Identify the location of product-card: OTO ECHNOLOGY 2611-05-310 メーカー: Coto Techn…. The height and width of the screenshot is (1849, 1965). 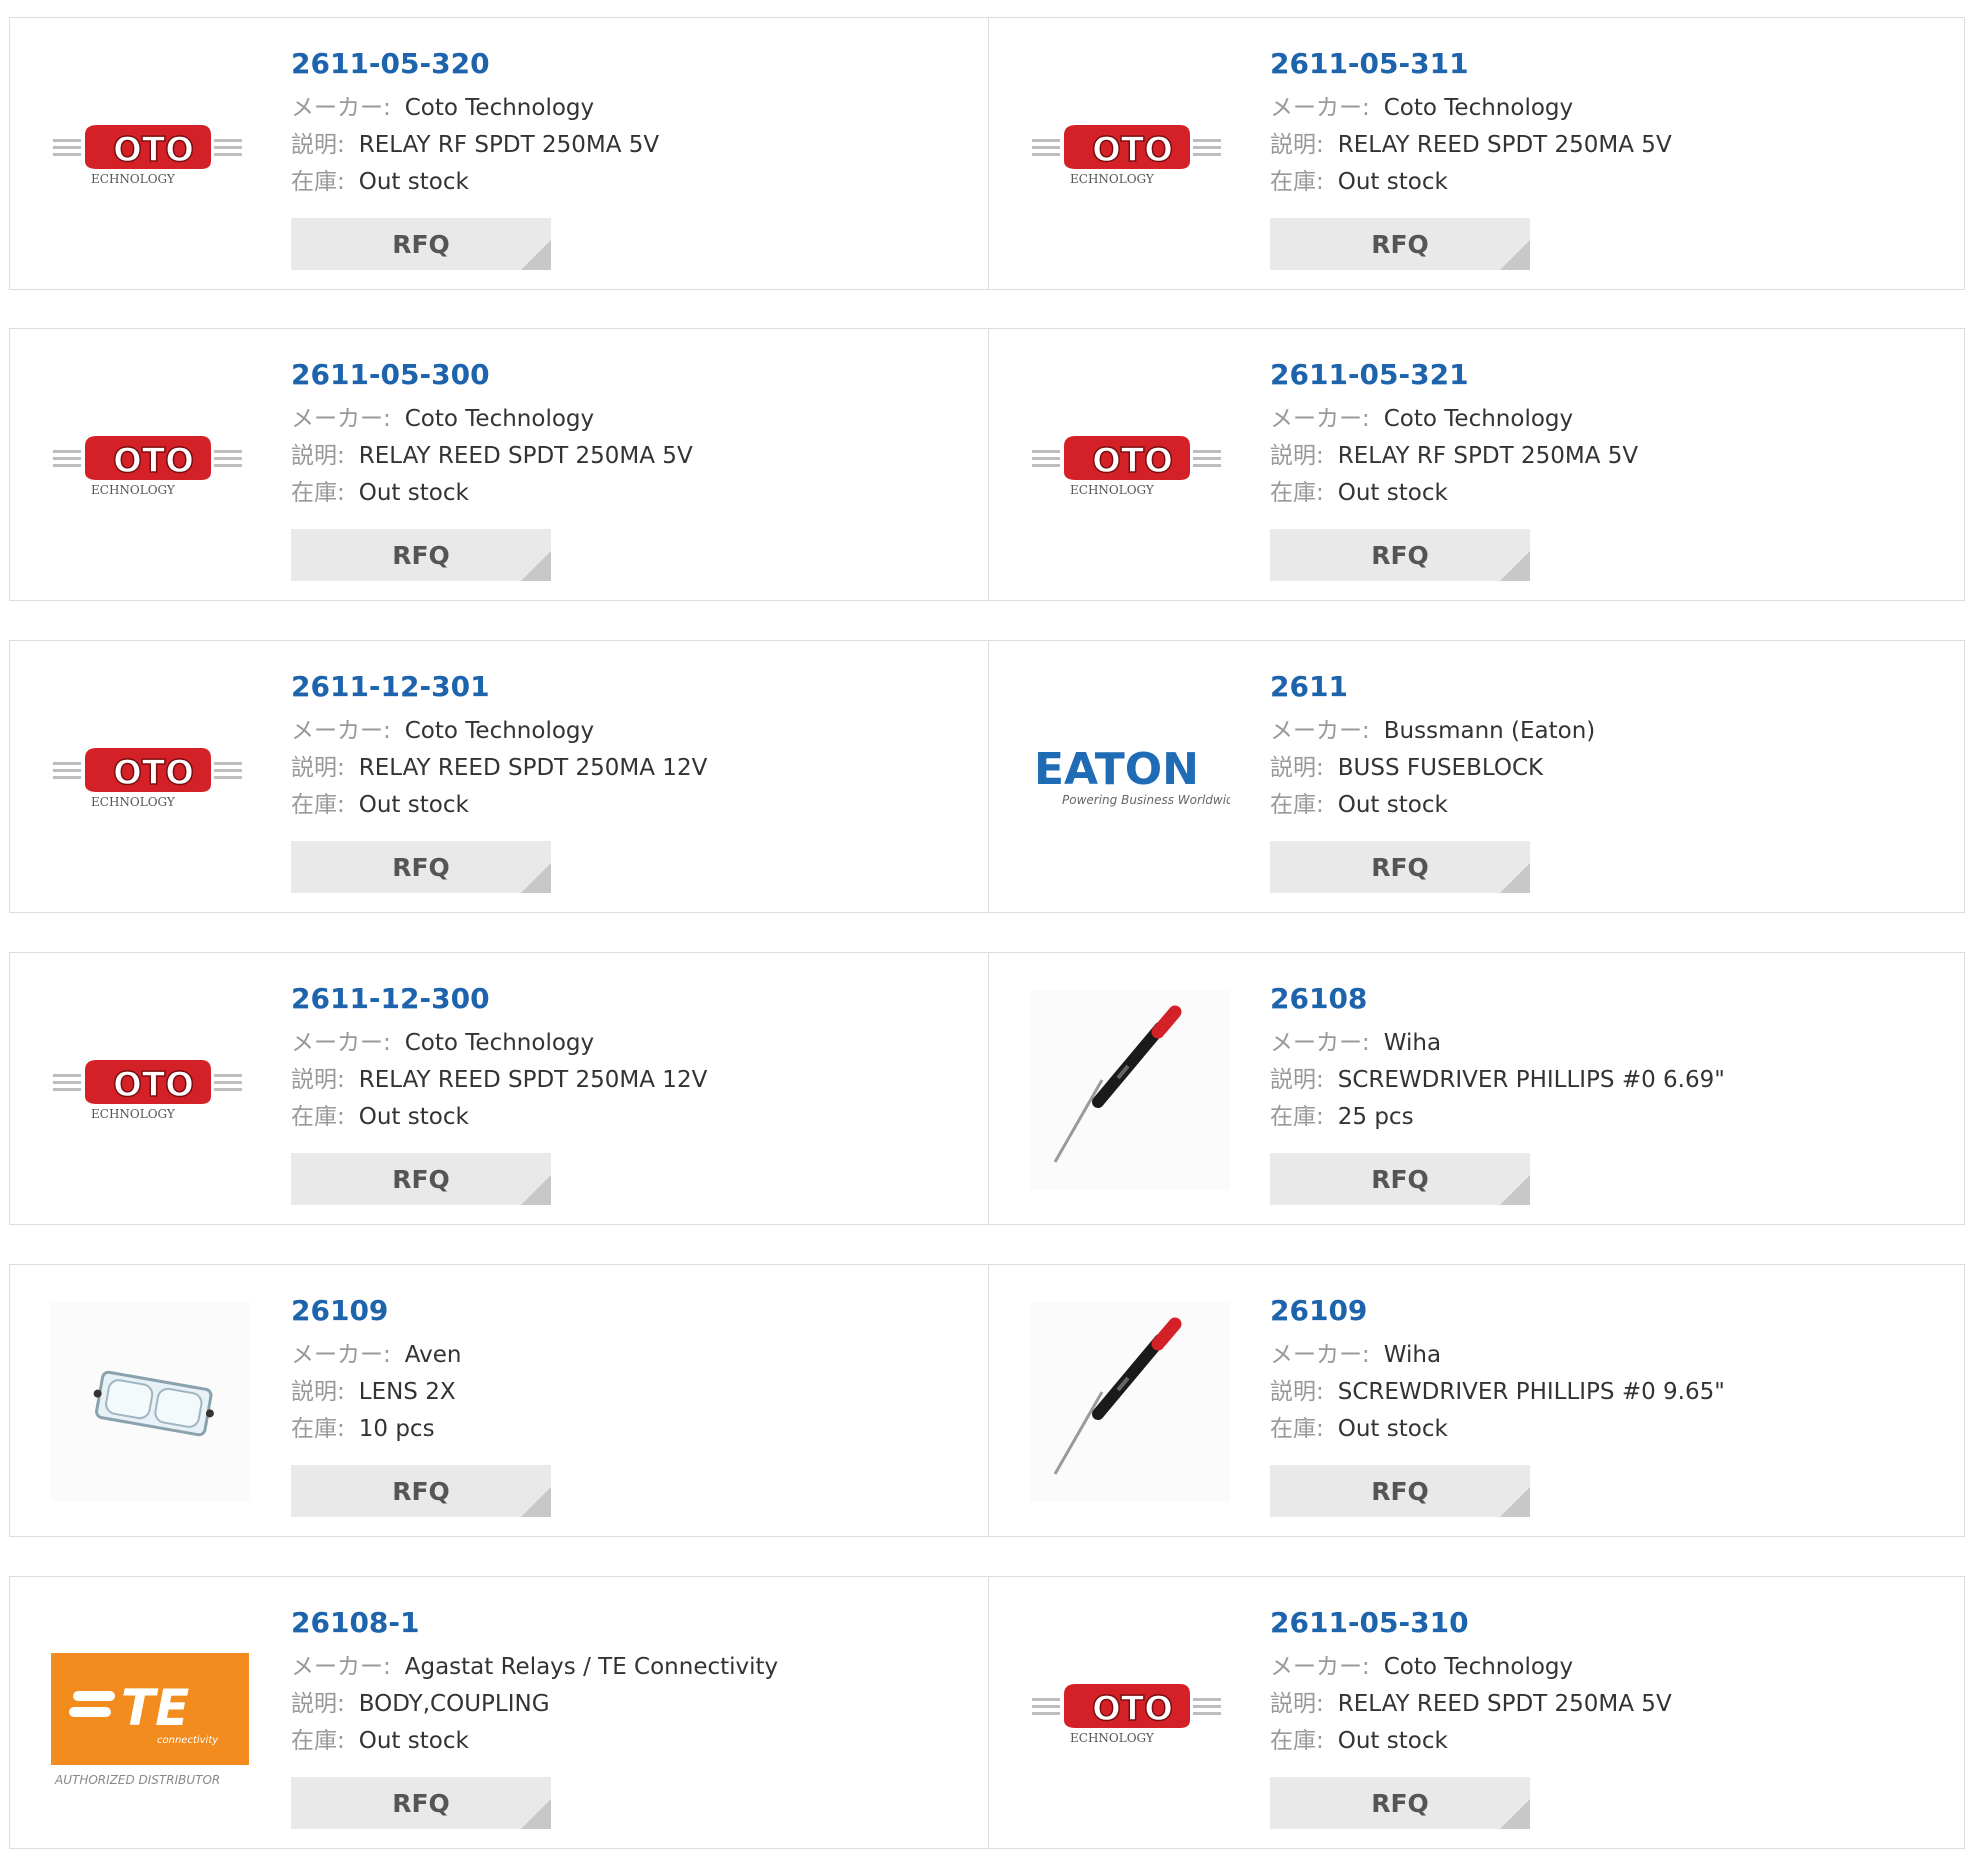
(1476, 1712).